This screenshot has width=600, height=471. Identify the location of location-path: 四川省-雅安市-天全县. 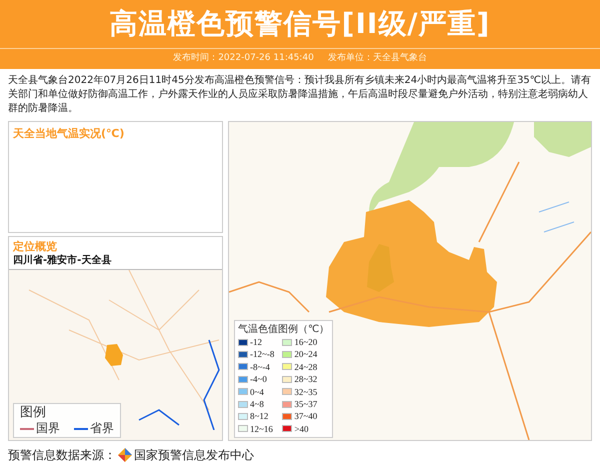
(62, 260).